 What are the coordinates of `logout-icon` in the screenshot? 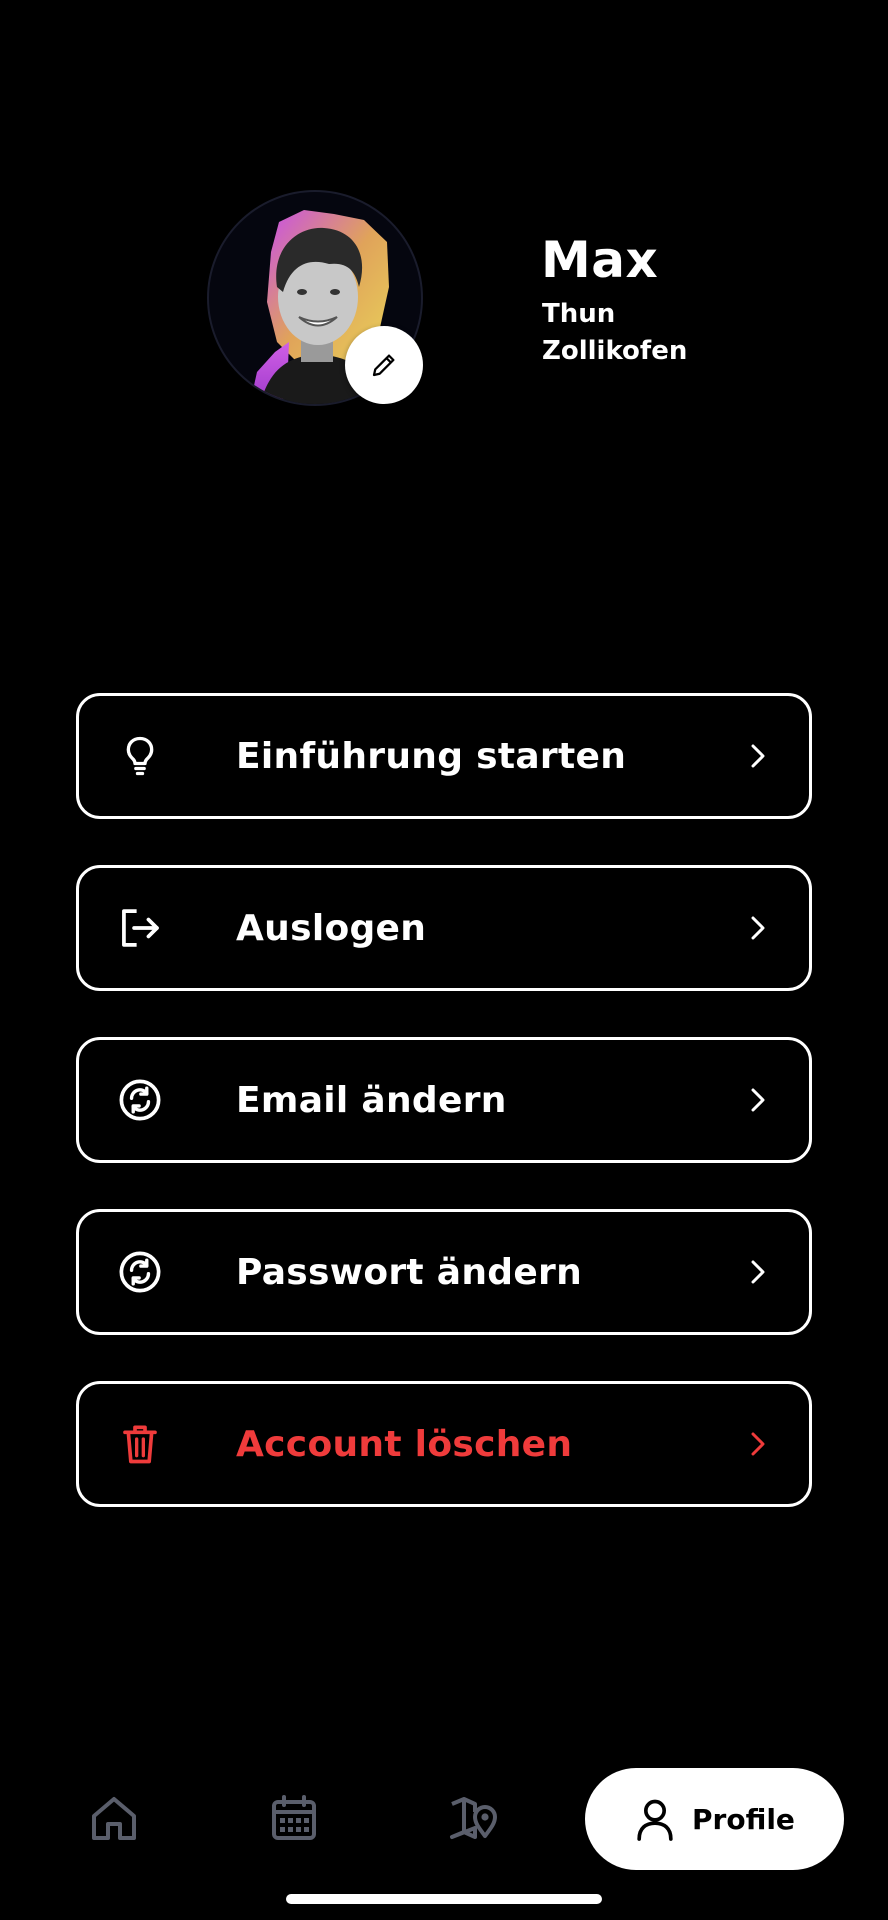 It's located at (140, 928).